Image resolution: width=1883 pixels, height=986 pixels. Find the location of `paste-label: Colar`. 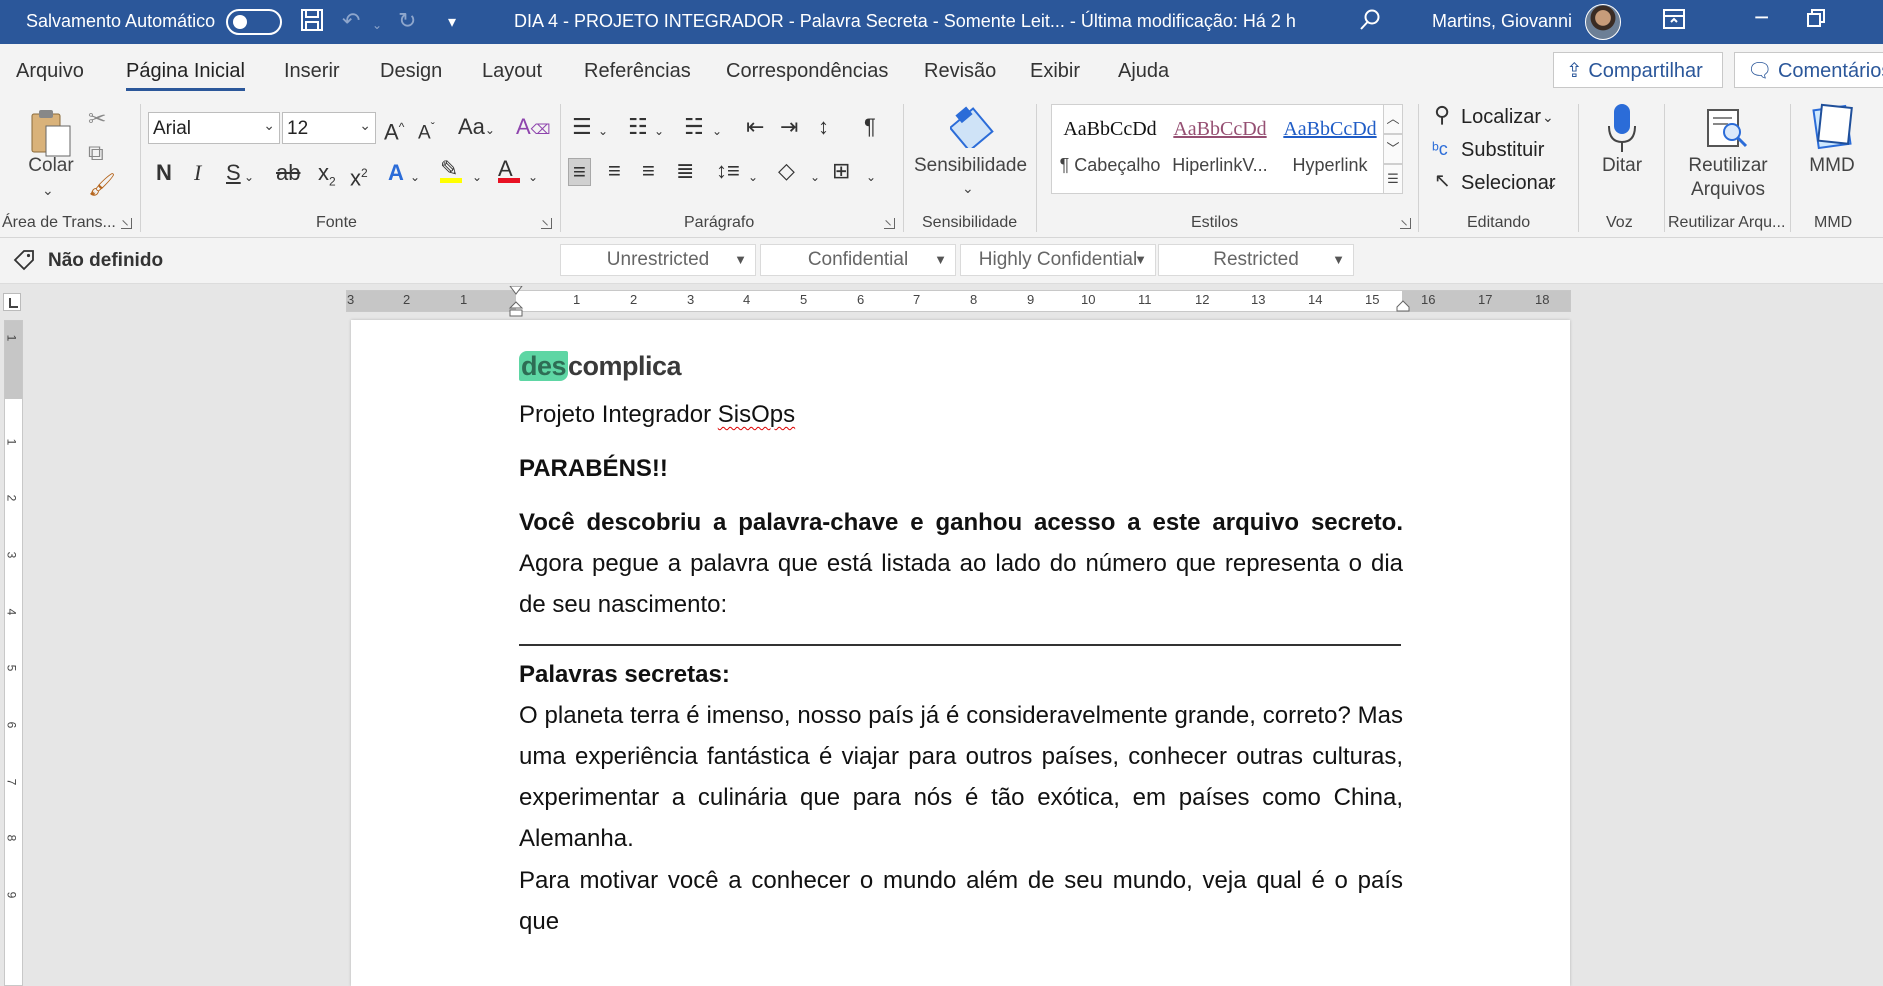

paste-label: Colar is located at coordinates (51, 166).